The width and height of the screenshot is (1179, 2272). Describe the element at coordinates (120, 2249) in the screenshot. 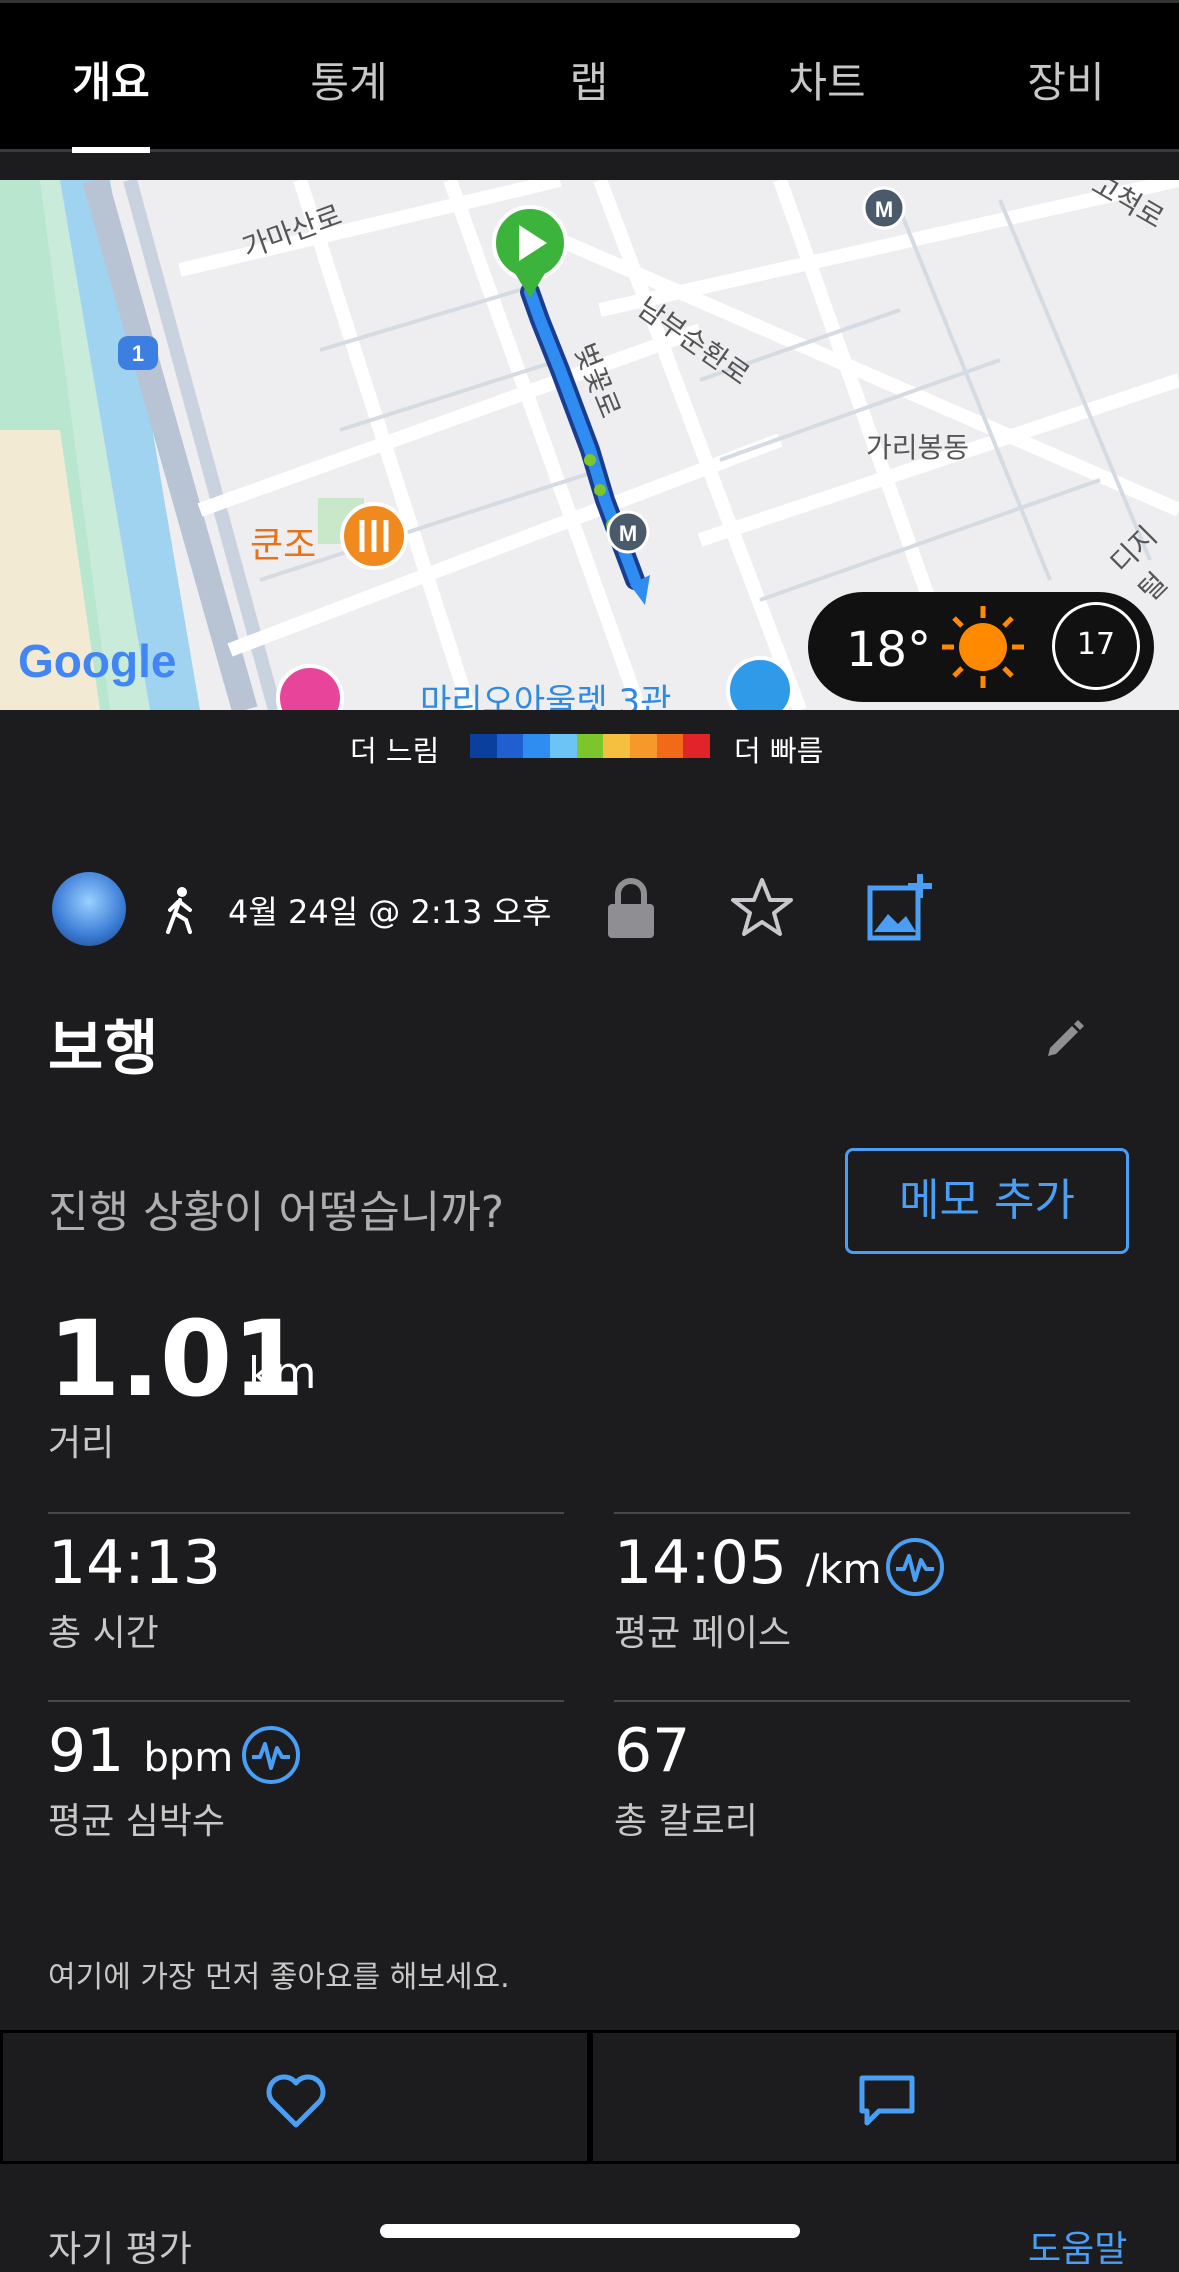

I see `self-evaluation-label: 자기 평가` at that location.